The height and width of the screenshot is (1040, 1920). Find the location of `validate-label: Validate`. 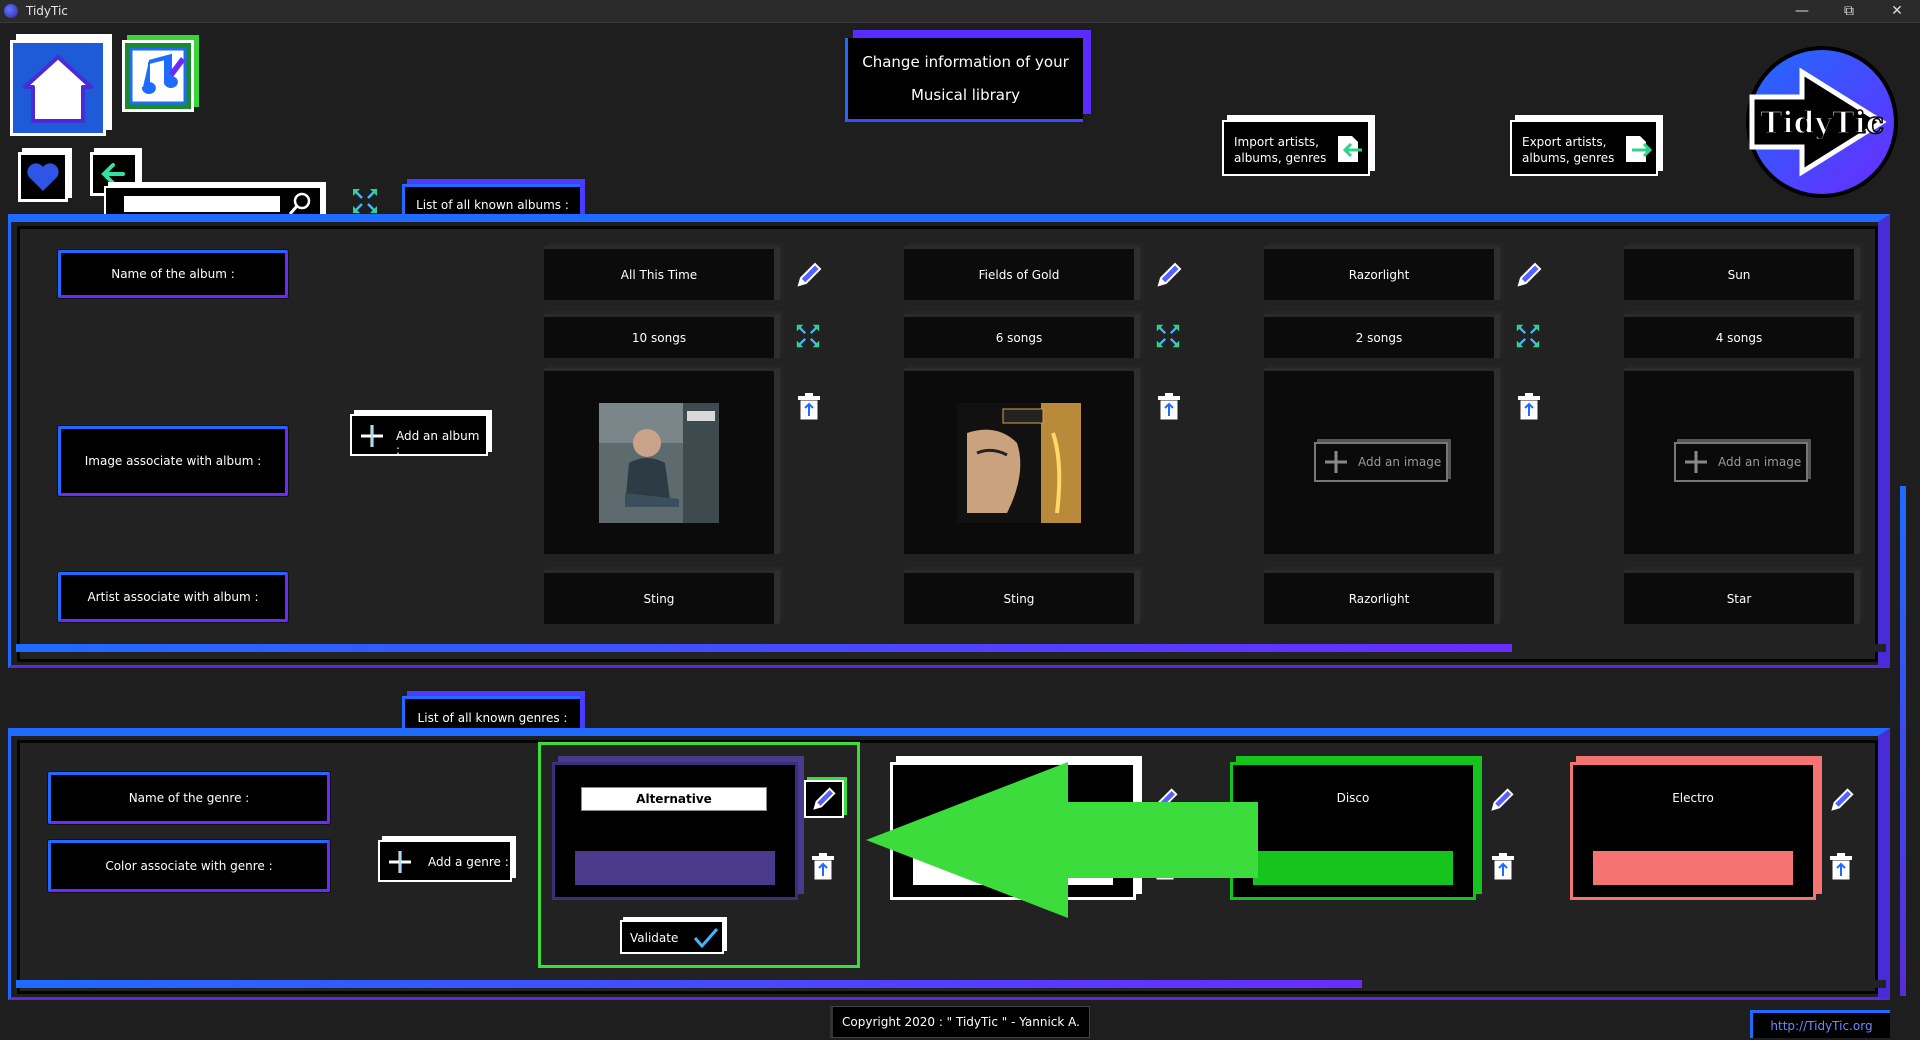

validate-label: Validate is located at coordinates (654, 938).